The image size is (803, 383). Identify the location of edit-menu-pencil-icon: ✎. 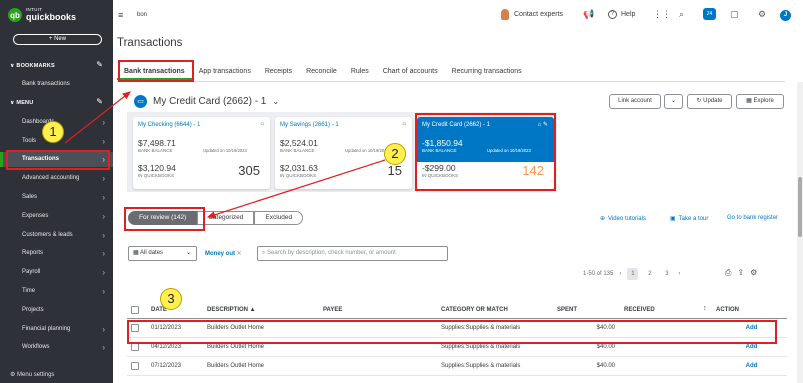
(99, 101).